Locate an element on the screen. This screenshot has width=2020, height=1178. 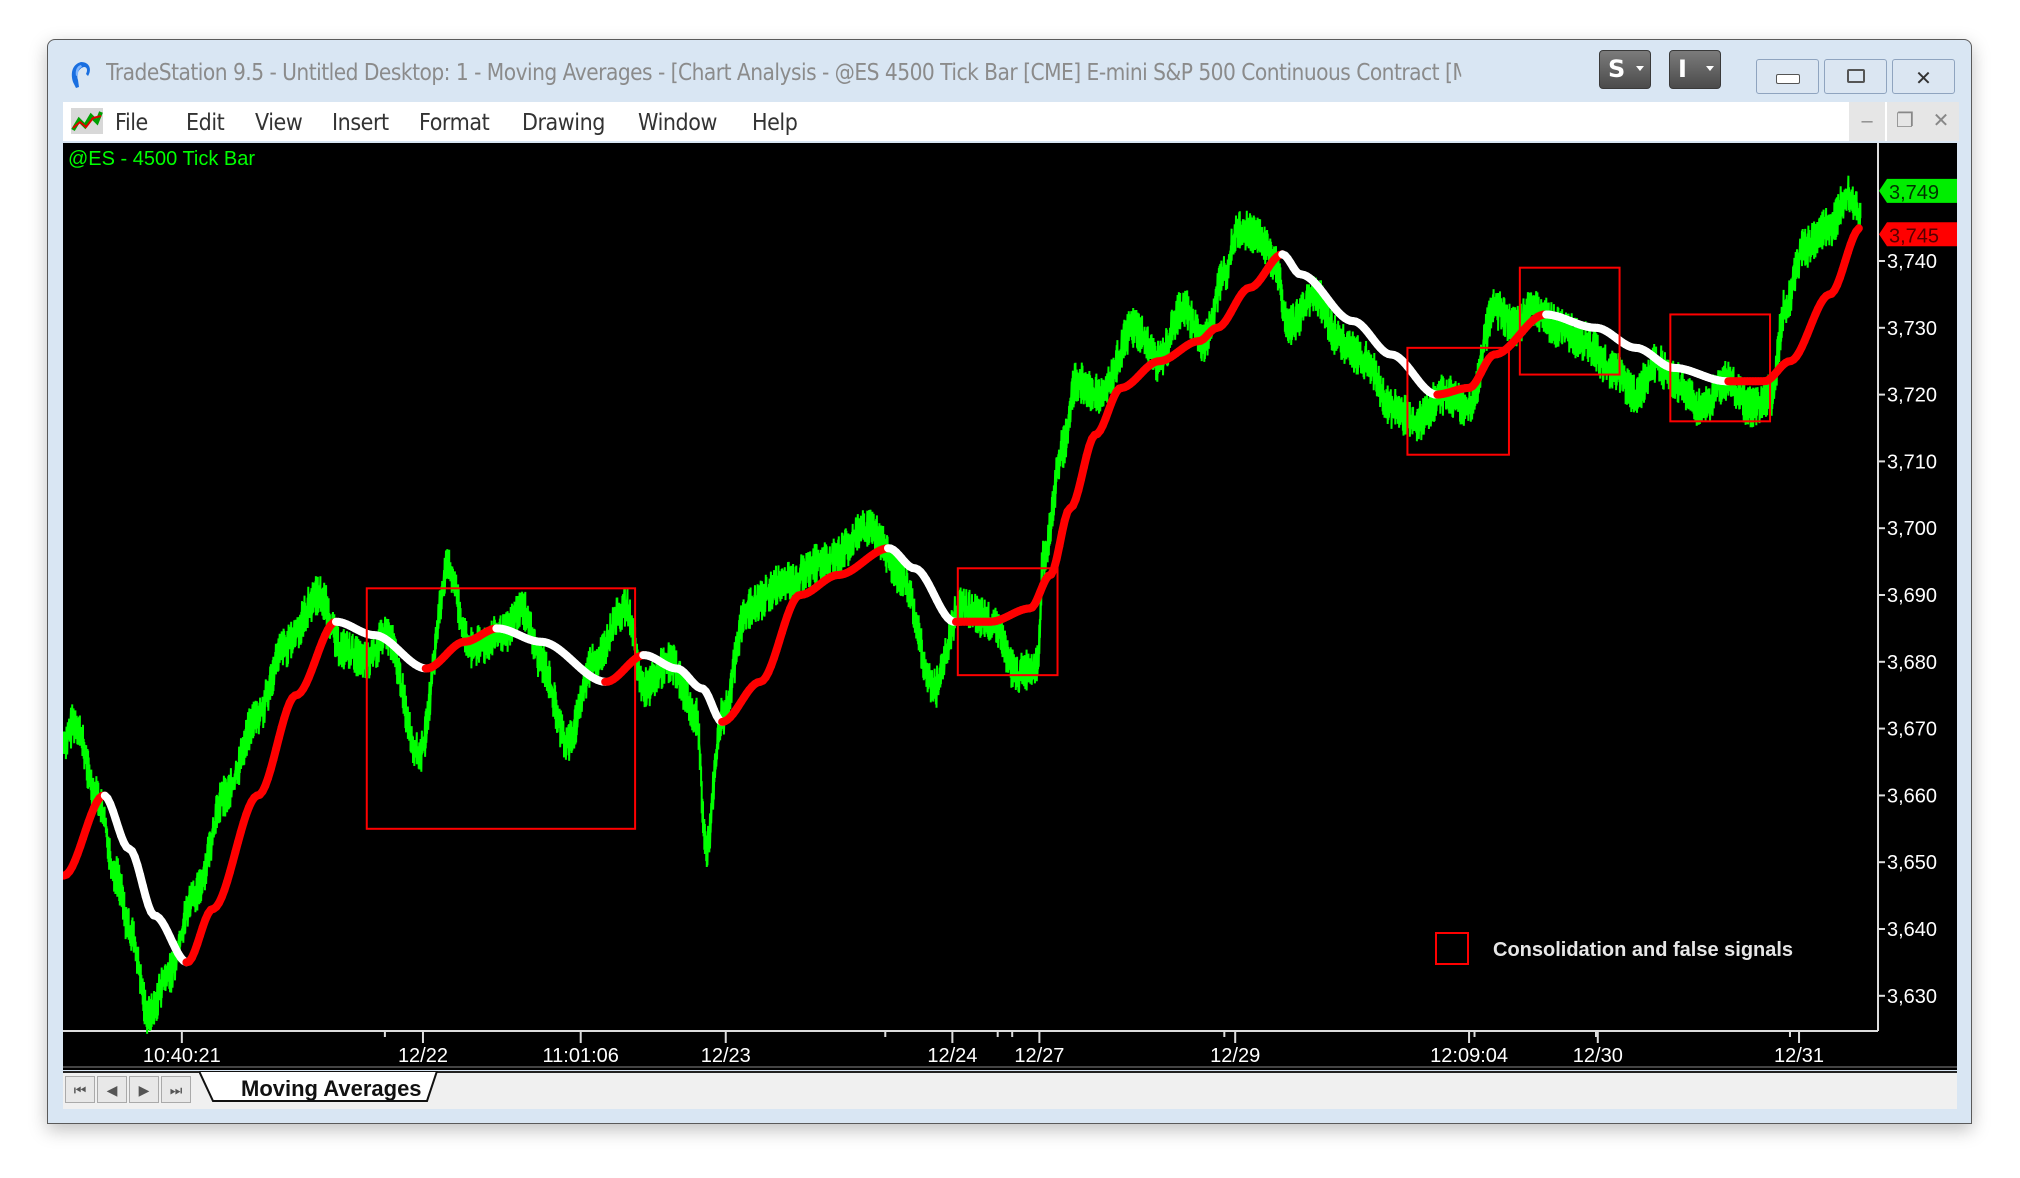
y-tick-label: 3,670 is located at coordinates (1912, 730).